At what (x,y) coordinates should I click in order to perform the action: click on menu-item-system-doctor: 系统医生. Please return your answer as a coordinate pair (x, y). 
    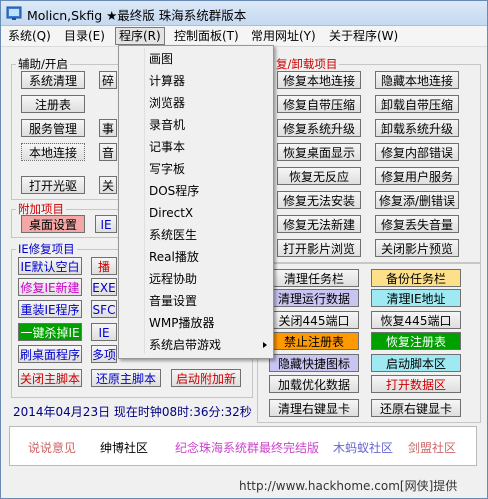
    Looking at the image, I should click on (173, 235).